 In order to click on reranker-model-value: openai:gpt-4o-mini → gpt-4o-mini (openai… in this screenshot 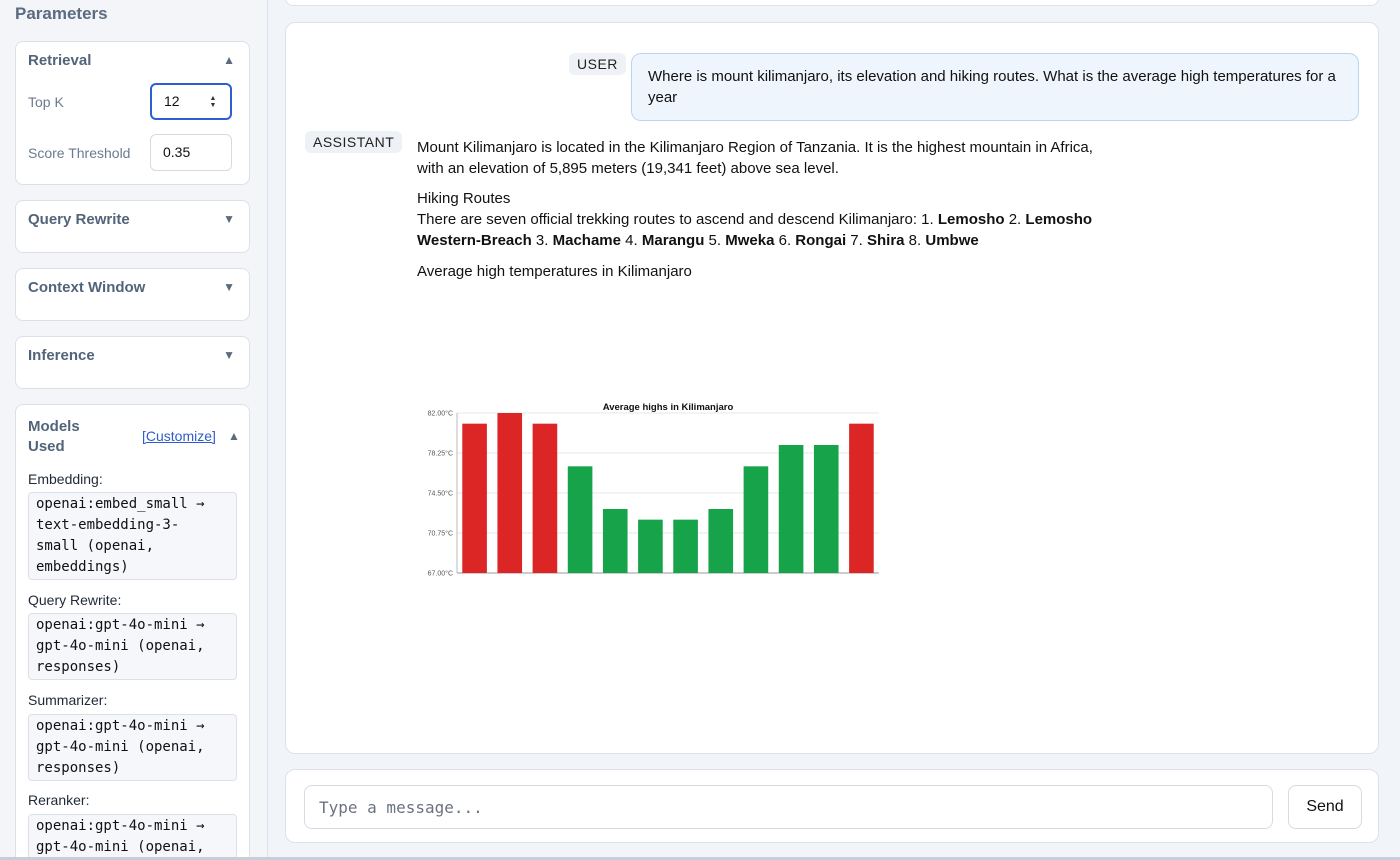, I will do `click(132, 837)`.